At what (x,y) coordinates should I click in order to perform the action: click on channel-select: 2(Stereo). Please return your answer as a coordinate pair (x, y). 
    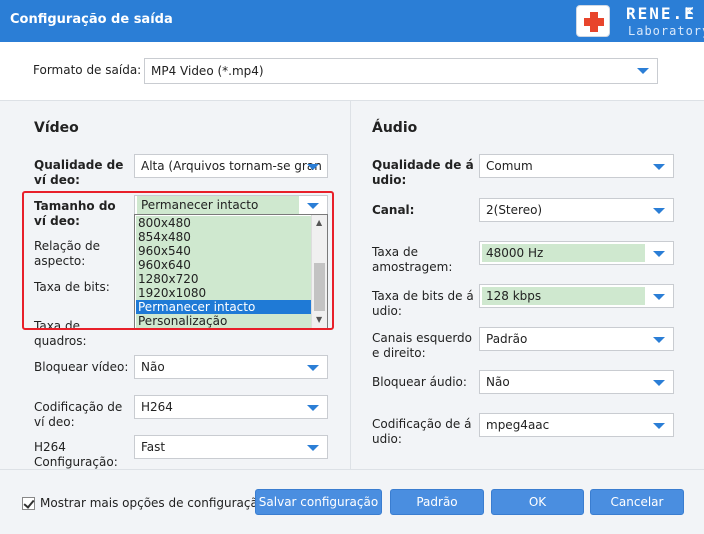
    Looking at the image, I should click on (576, 210).